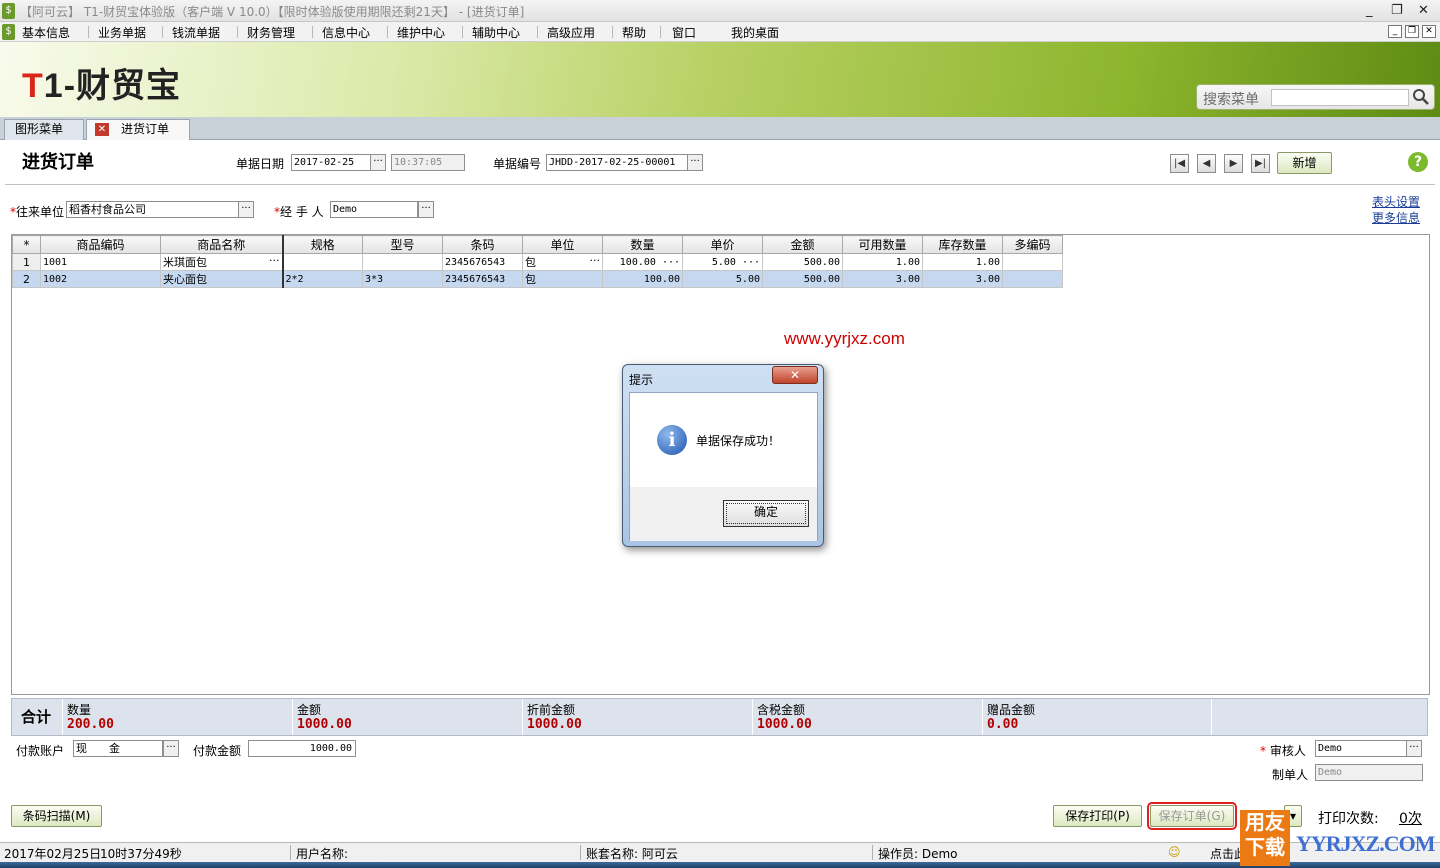  What do you see at coordinates (496, 32) in the screenshot?
I see `menu-aux-center: 辅助中心` at bounding box center [496, 32].